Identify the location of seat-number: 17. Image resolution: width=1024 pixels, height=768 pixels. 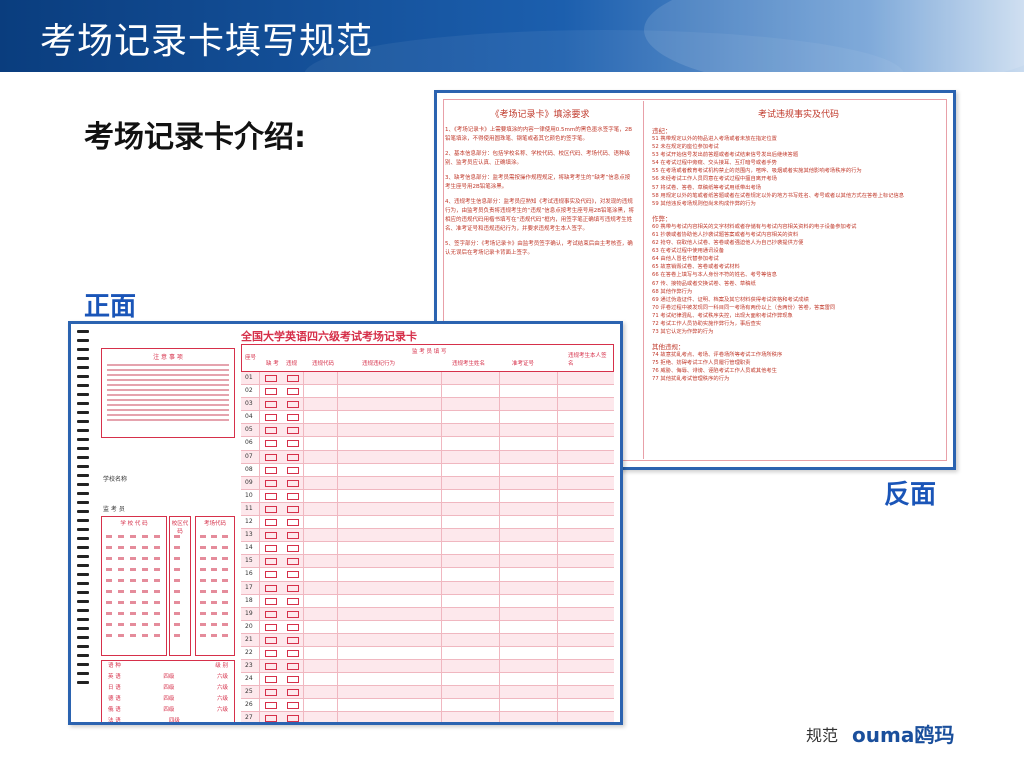
(249, 587).